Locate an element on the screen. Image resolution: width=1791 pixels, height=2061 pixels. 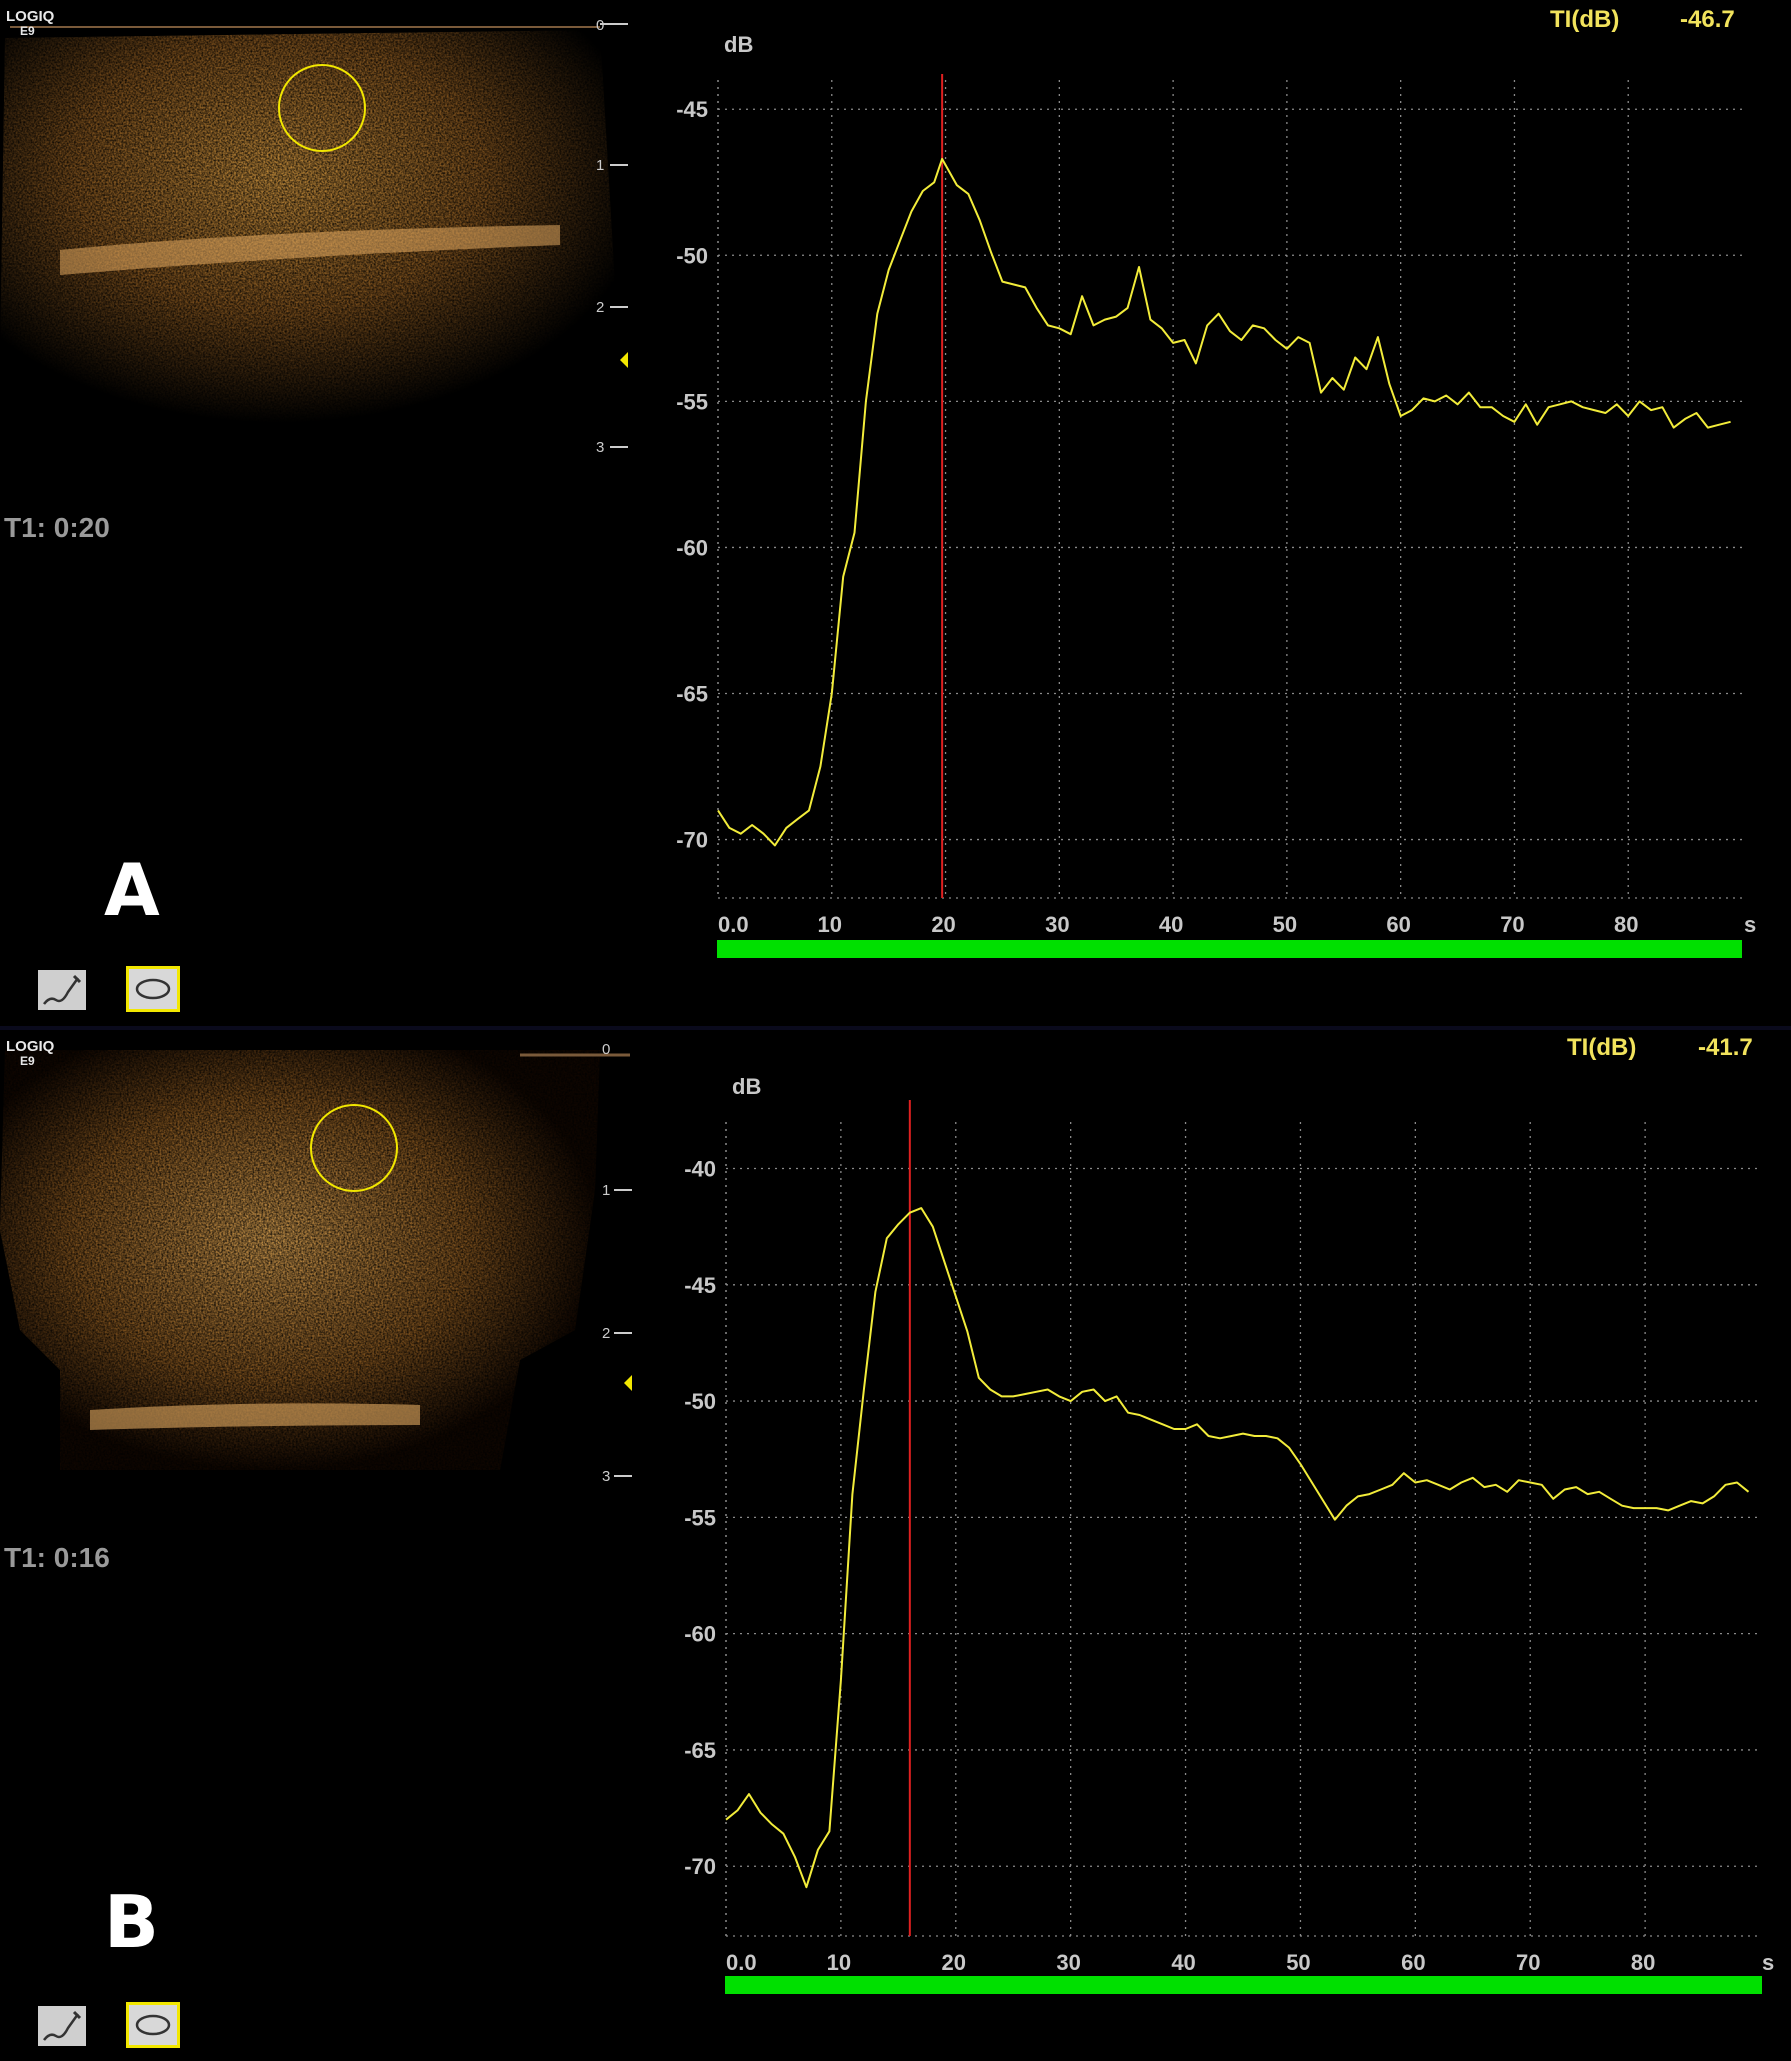
timer-readout: T1: 0:16 is located at coordinates (57, 1557).